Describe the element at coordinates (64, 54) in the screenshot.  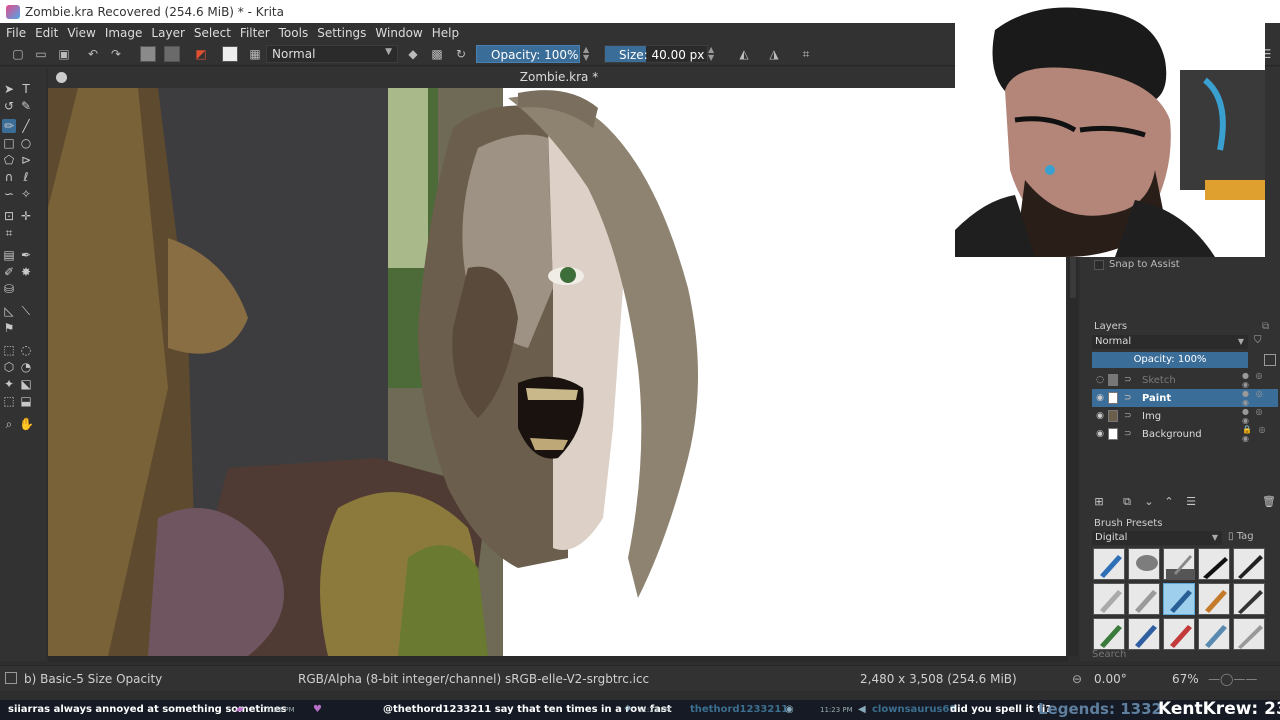
I see `save-icon: ▣` at that location.